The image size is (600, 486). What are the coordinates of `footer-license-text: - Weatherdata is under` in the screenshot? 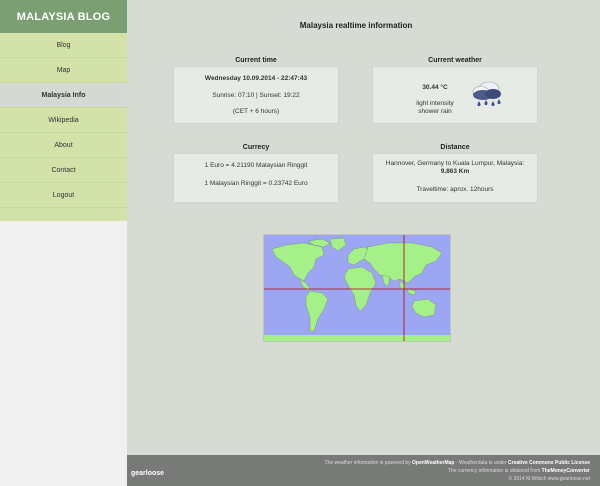 It's located at (481, 463).